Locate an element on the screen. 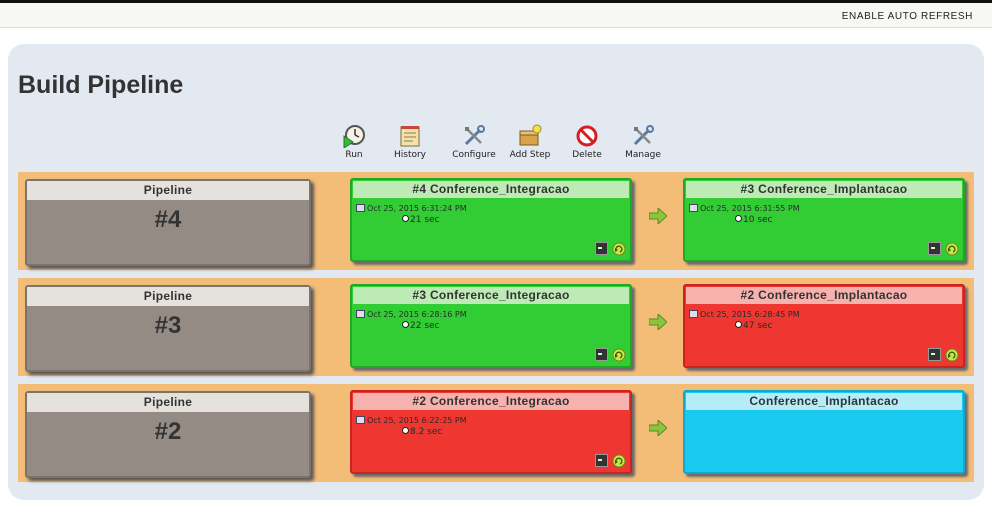 This screenshot has width=992, height=532. build-date-text: Oct 25, 2015 6:22:25 PM is located at coordinates (417, 420).